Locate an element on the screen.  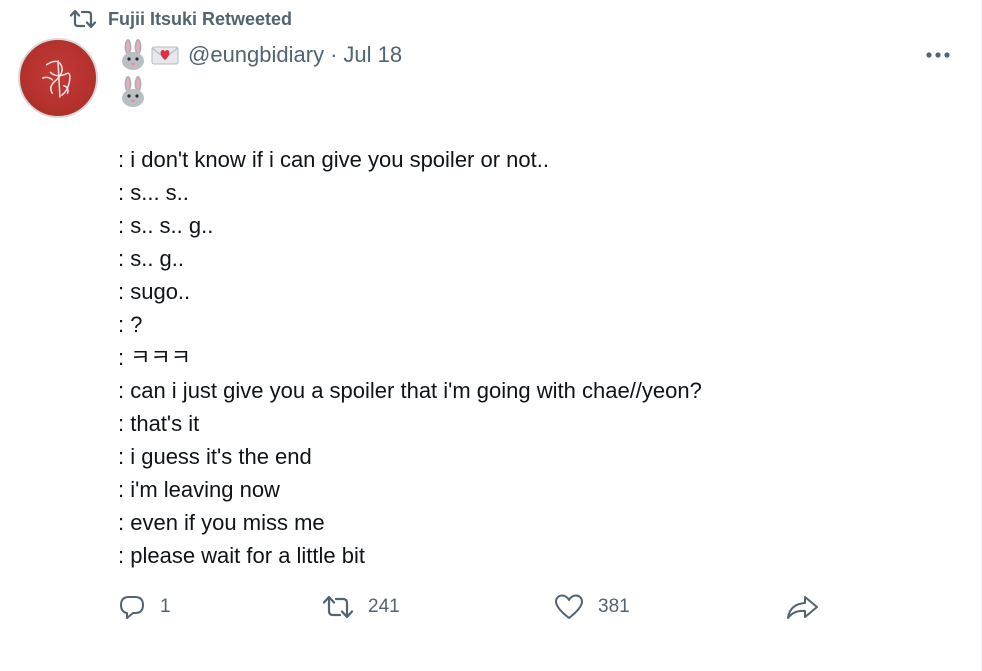
tweet-line: : i guess it's the end is located at coordinates (215, 456).